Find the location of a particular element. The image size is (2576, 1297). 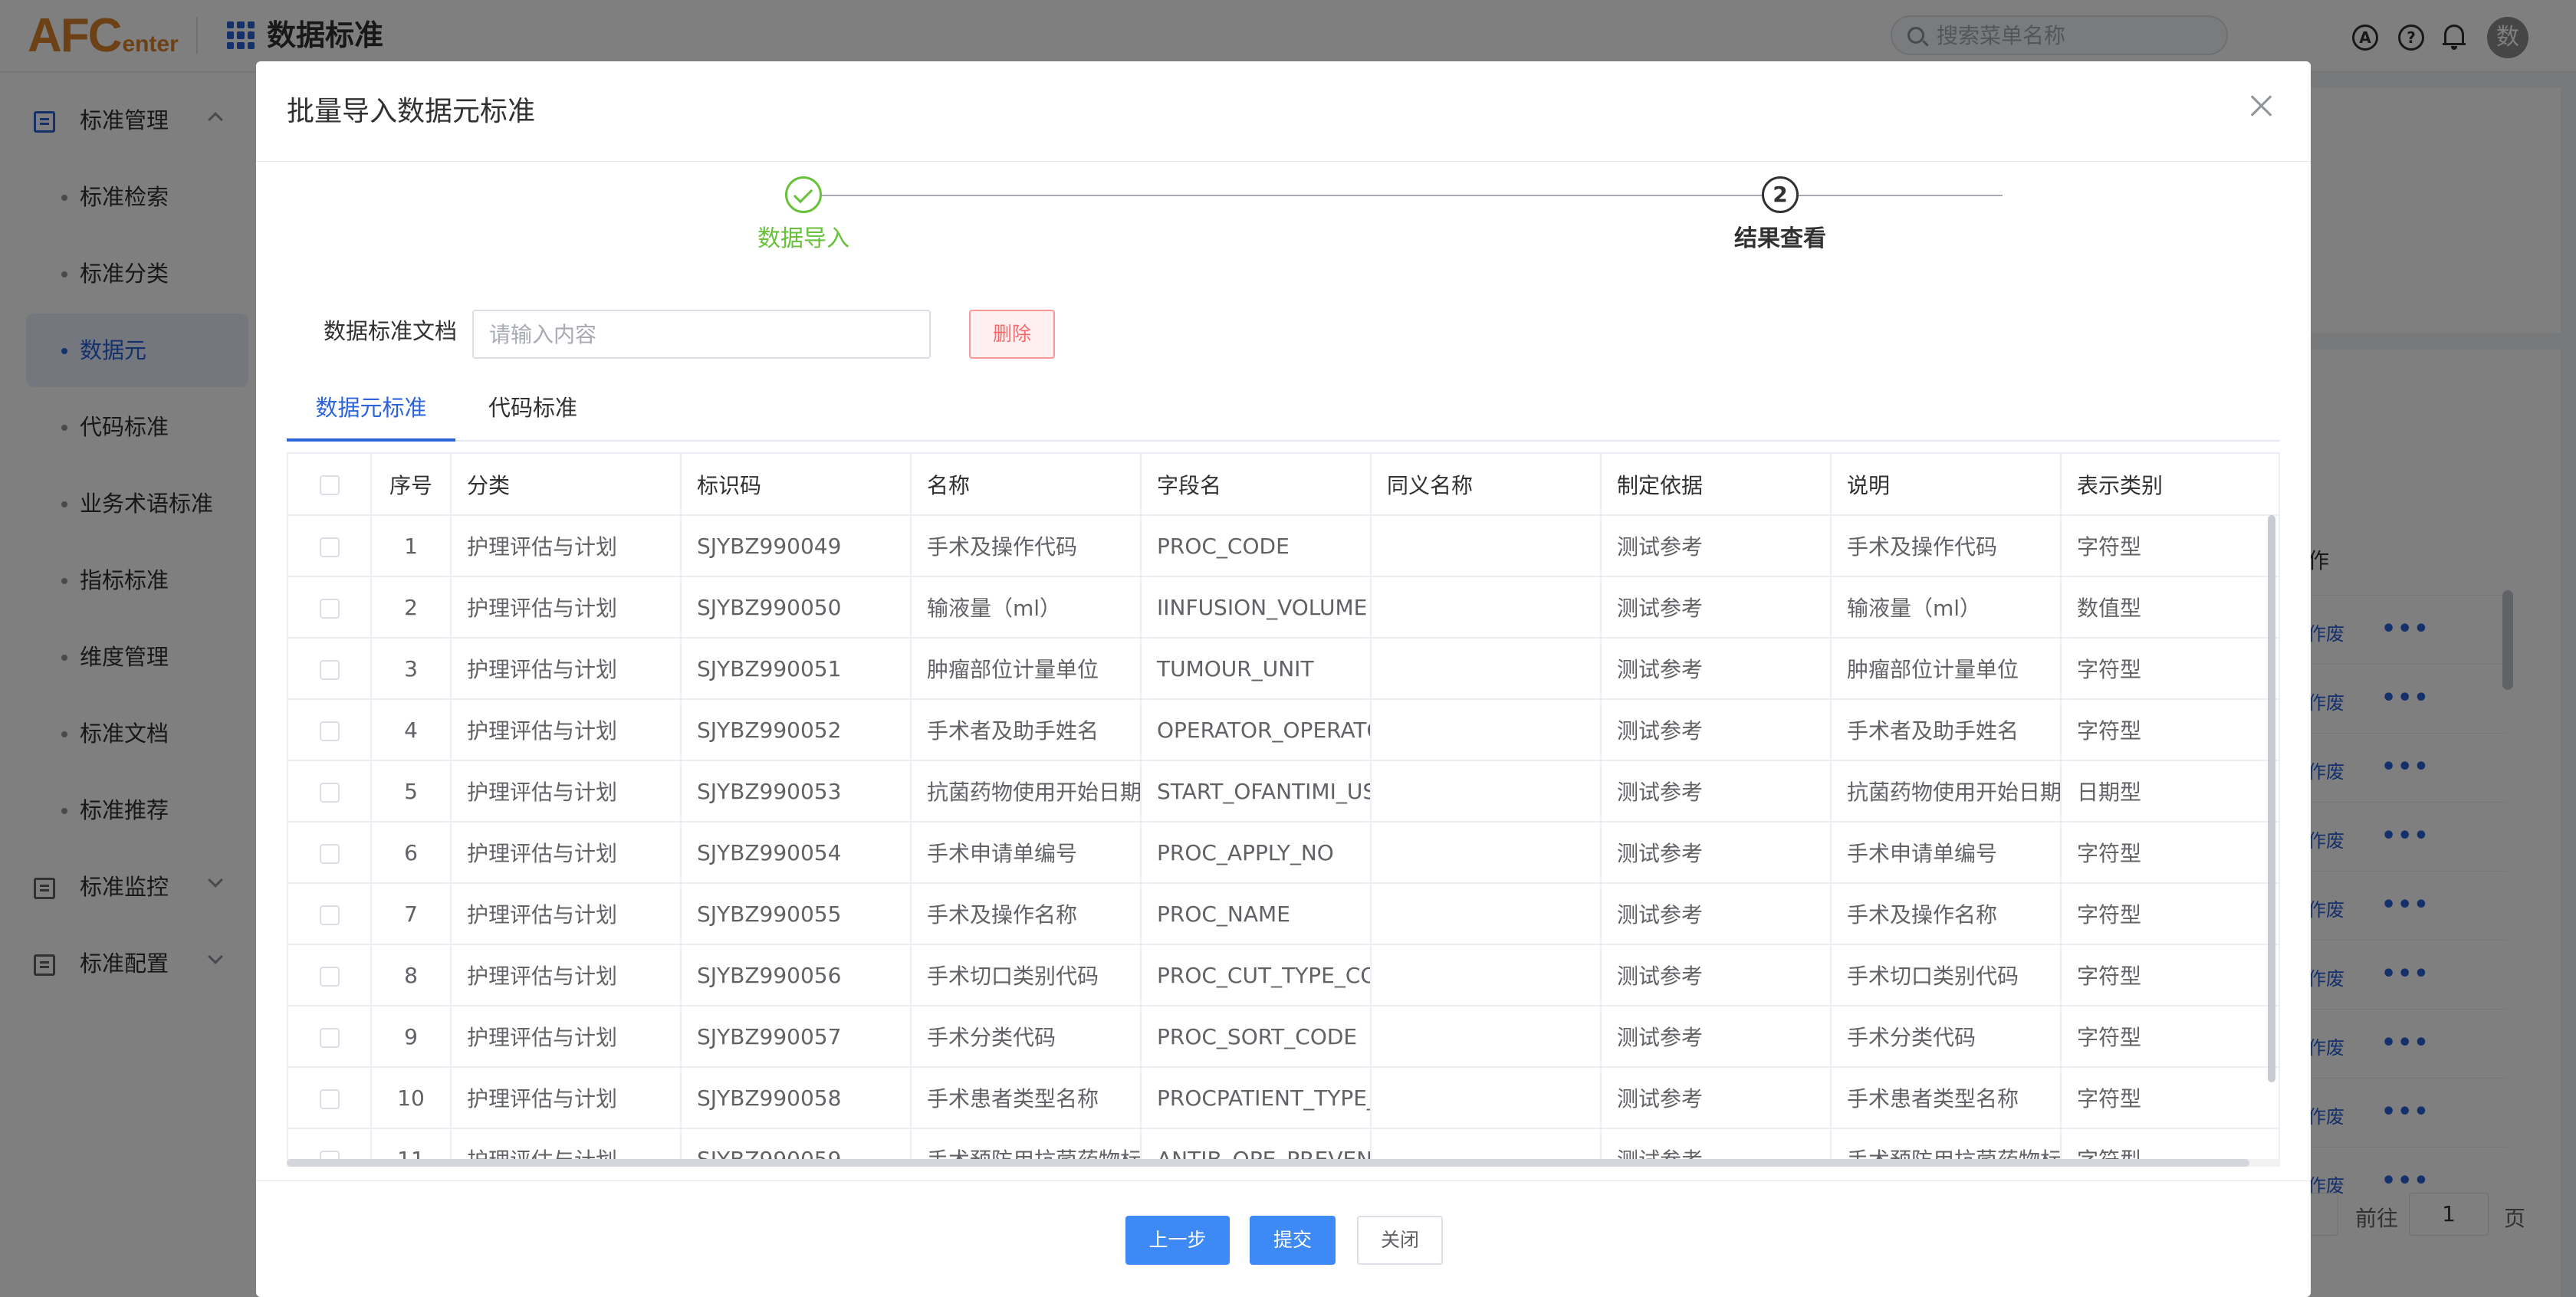

table-cell: SJYBZ990051 is located at coordinates (797, 669).